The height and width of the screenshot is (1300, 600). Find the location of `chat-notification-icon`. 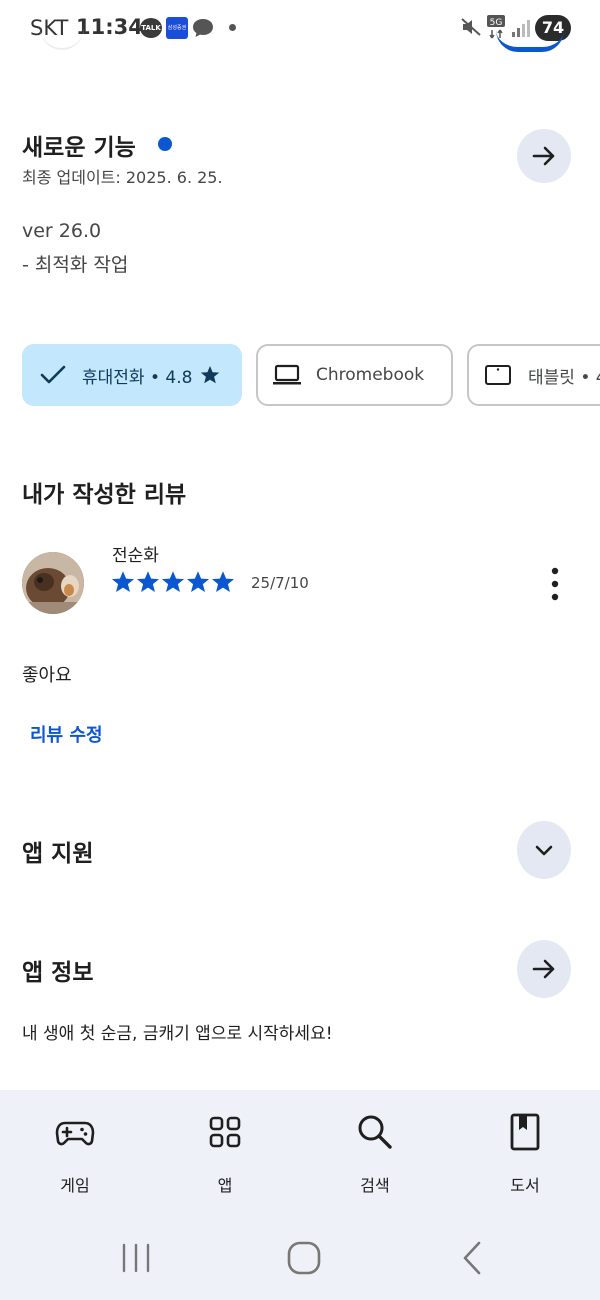

chat-notification-icon is located at coordinates (203, 28).